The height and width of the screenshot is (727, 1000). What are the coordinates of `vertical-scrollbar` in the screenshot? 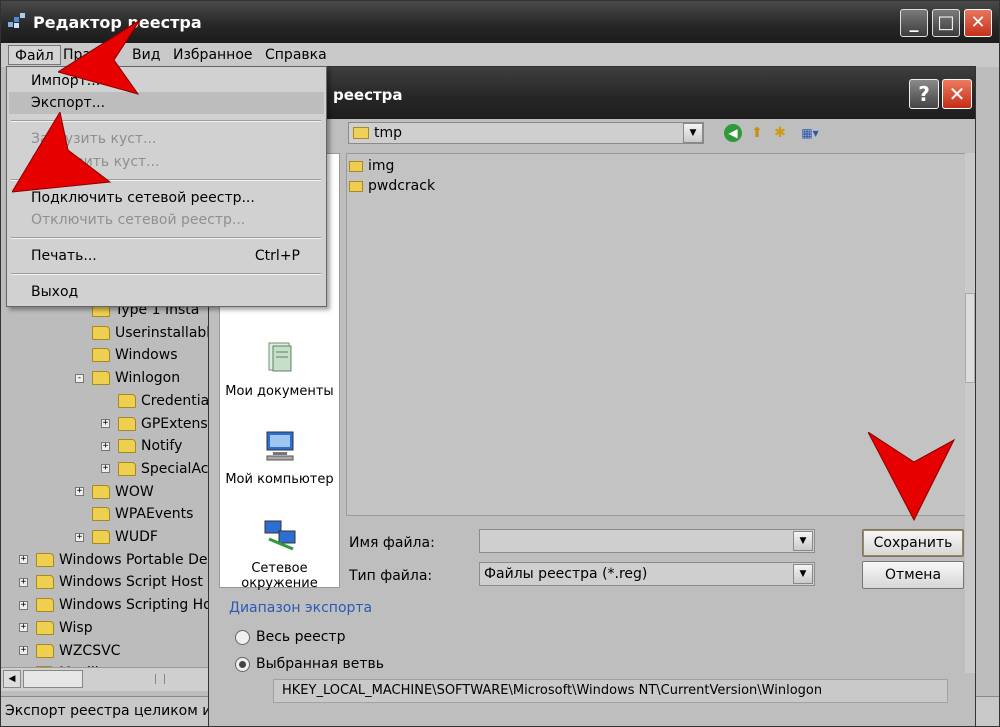 It's located at (970, 413).